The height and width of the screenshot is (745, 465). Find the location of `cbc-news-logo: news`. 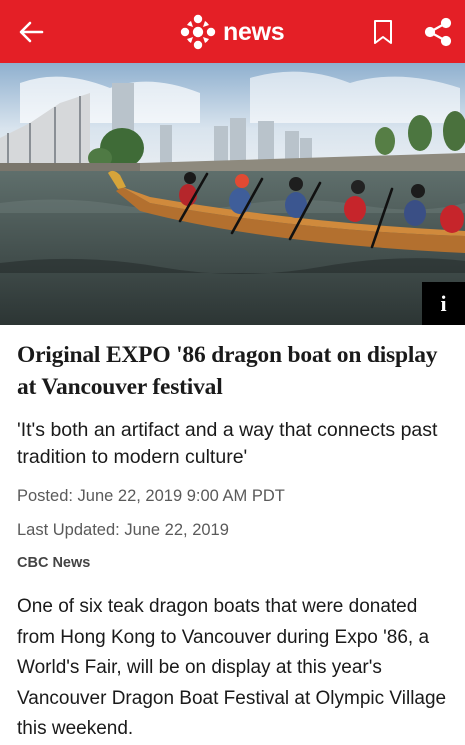

cbc-news-logo: news is located at coordinates (232, 32).